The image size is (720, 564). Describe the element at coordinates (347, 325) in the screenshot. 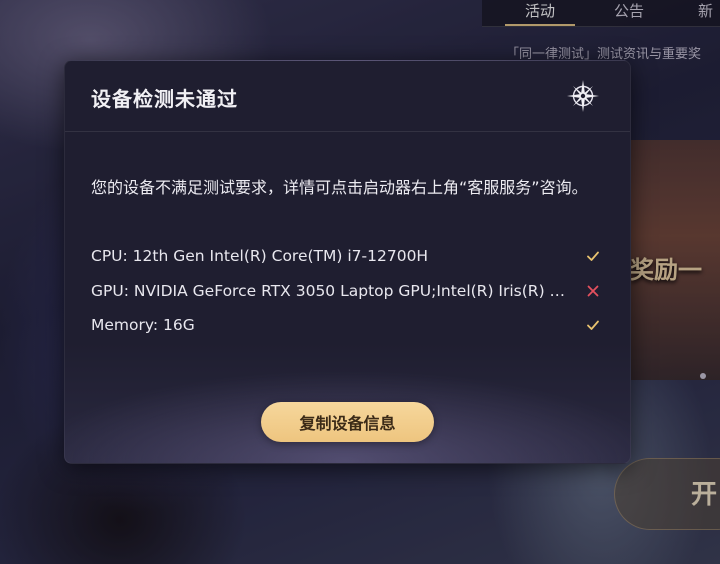

I see `check-row-memory: Memory: 16G` at that location.